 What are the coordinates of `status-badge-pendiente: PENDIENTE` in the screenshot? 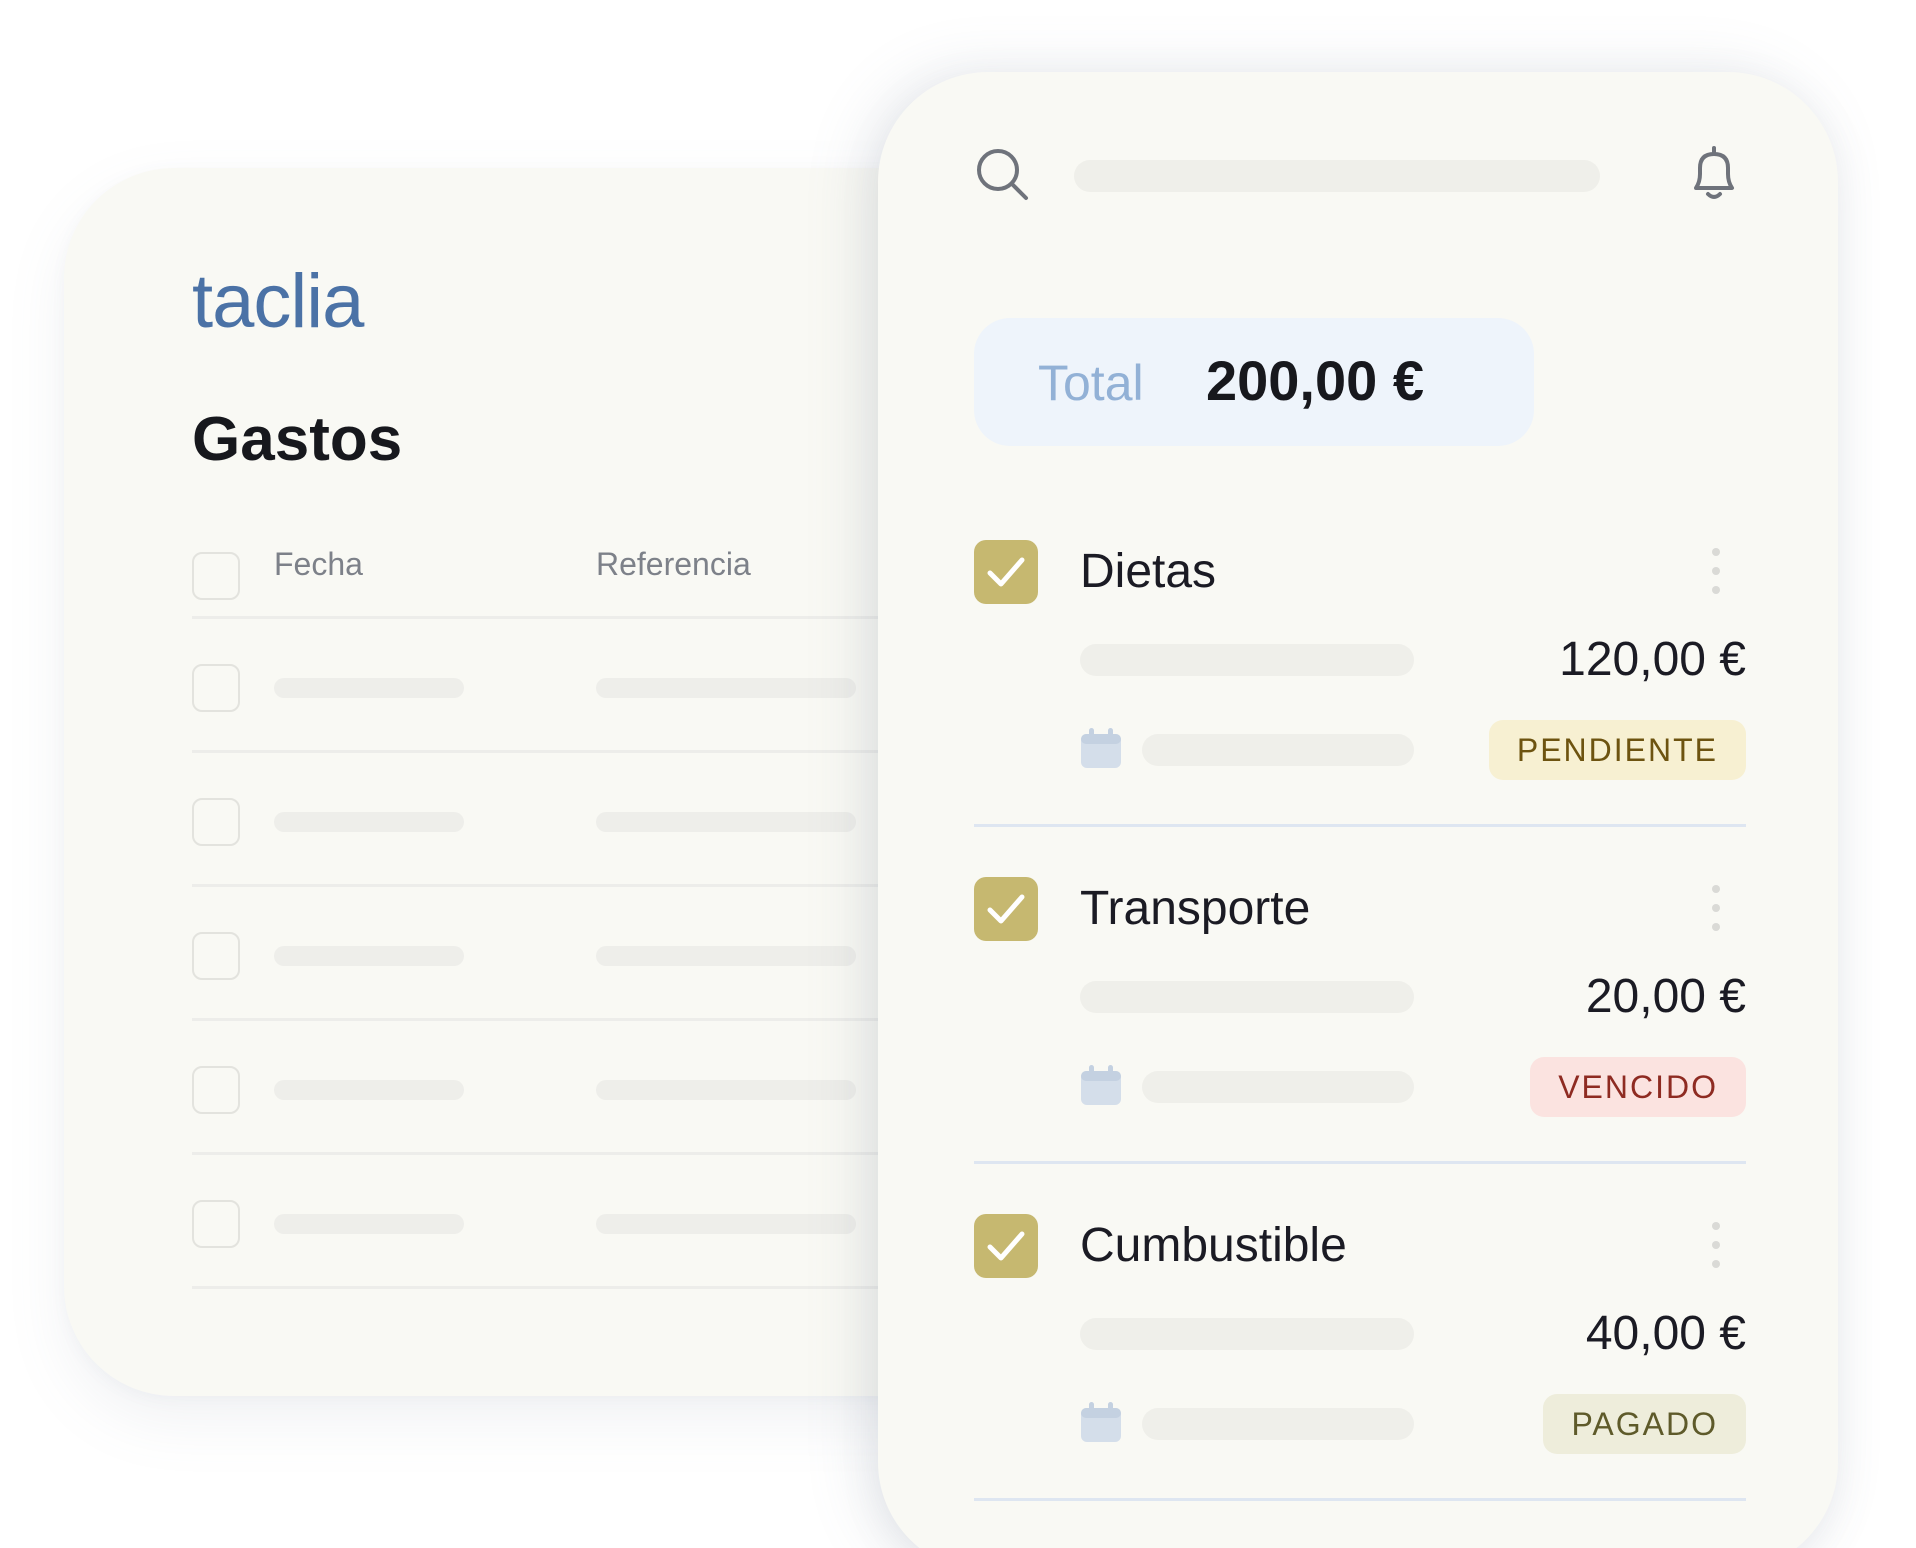 It's located at (1617, 750).